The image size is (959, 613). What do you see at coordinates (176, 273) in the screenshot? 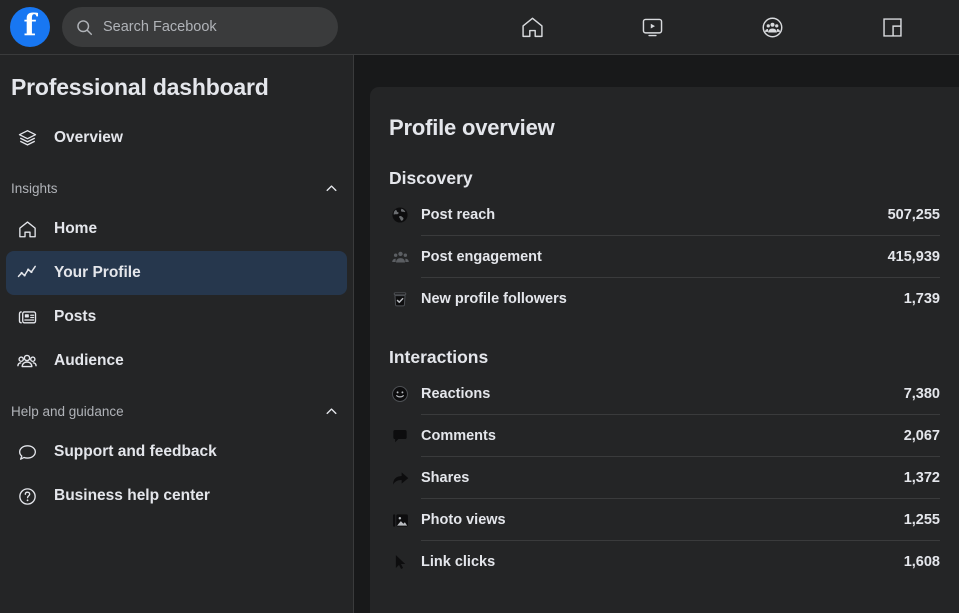
I see `sidebar-item-your-profile: Your Profile` at bounding box center [176, 273].